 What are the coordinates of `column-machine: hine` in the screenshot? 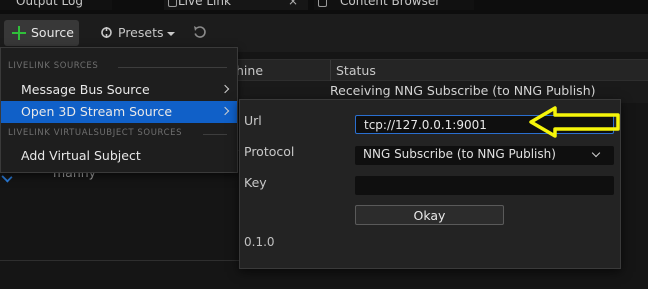 It's located at (250, 70).